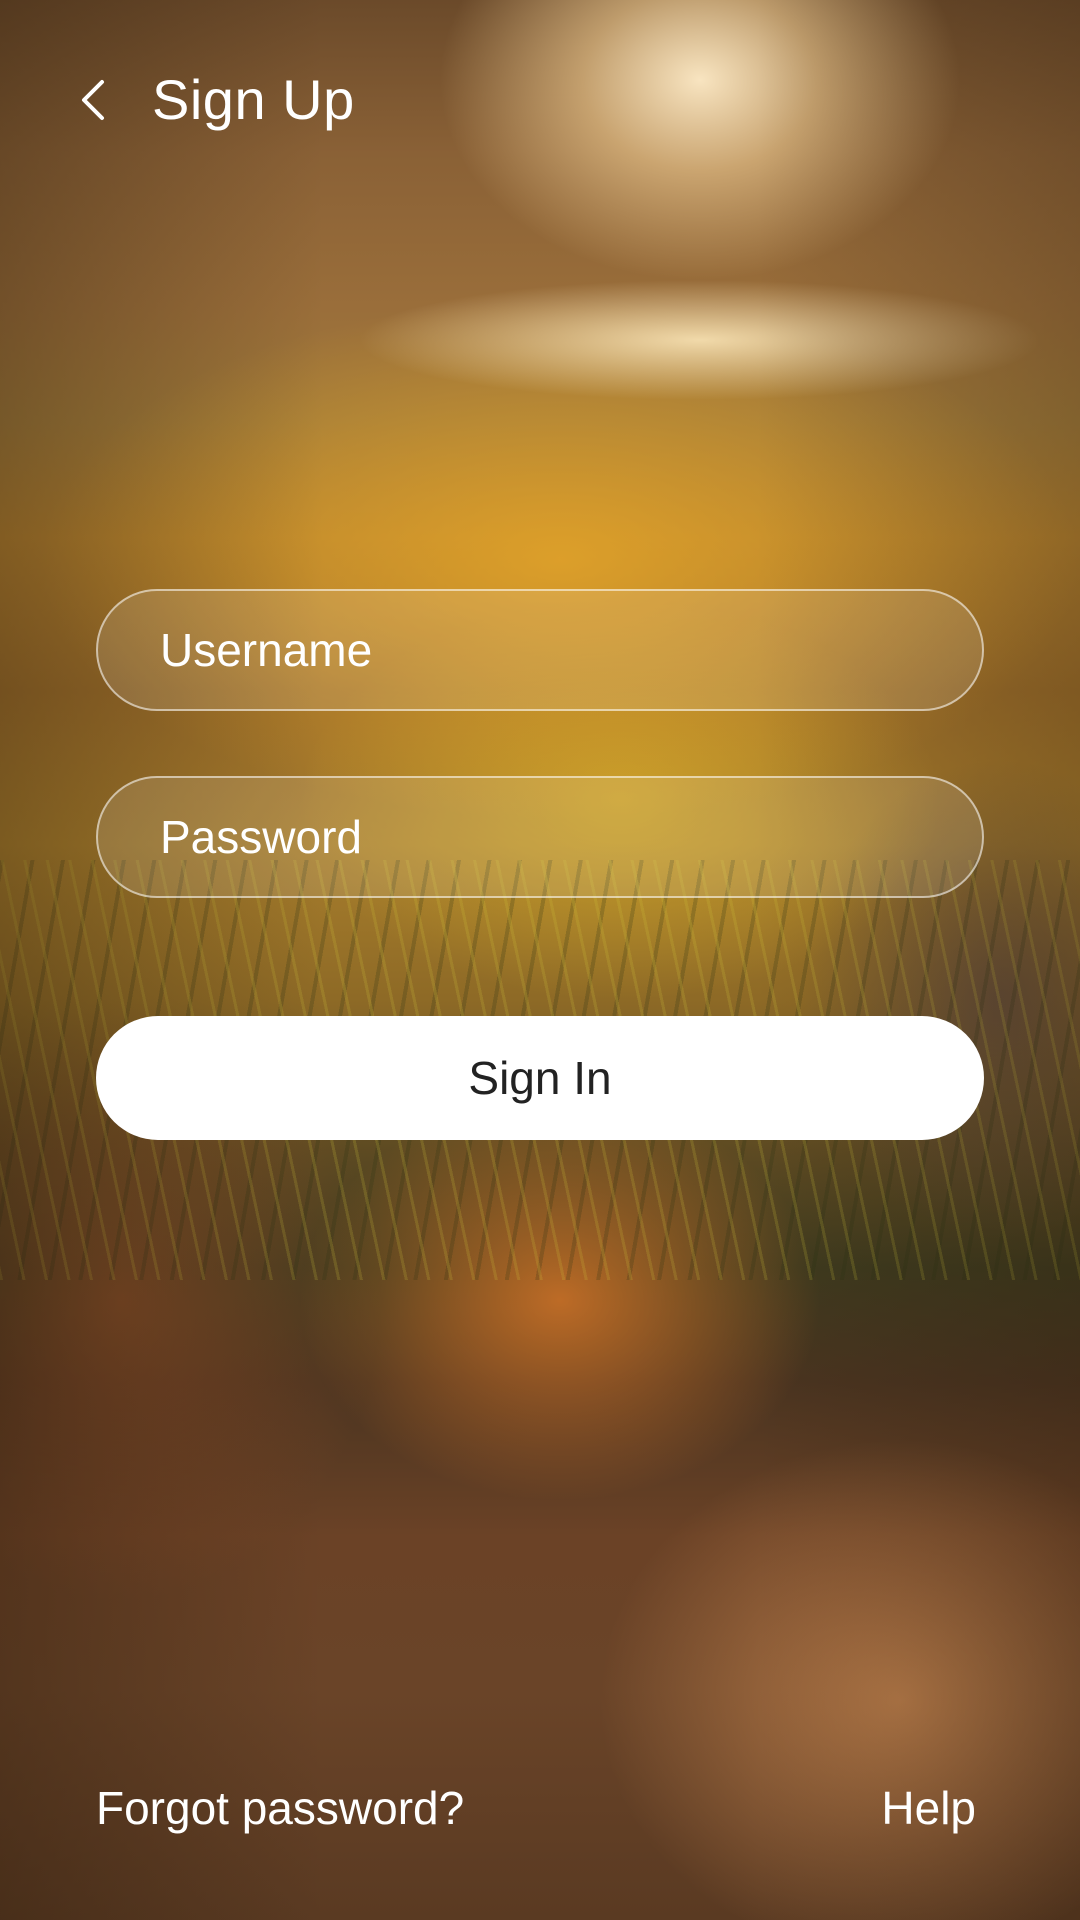  I want to click on header: Sign Up, so click(540, 100).